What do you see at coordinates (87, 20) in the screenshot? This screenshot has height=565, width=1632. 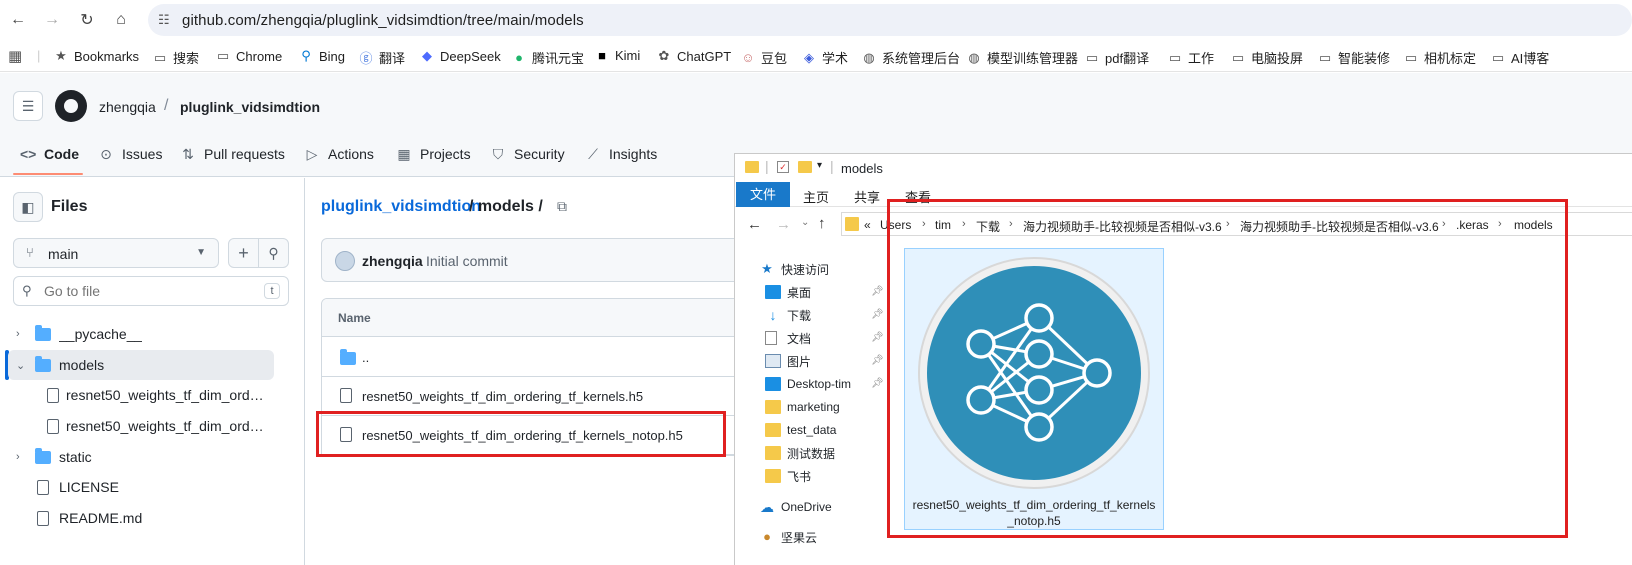 I see `reload-icon: ↻` at bounding box center [87, 20].